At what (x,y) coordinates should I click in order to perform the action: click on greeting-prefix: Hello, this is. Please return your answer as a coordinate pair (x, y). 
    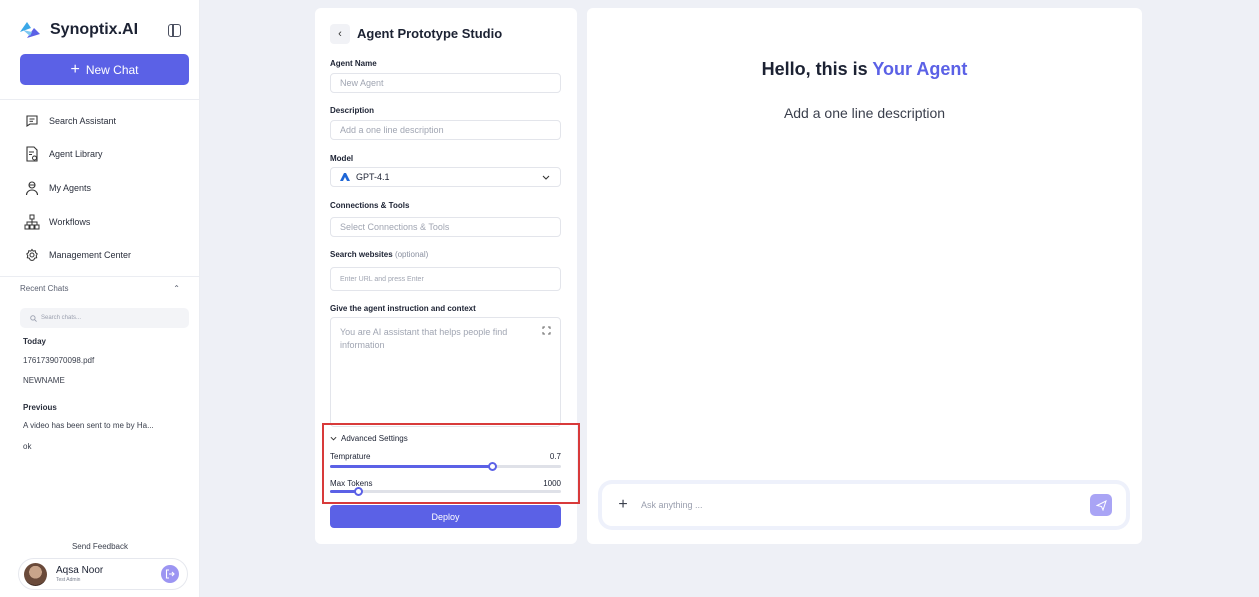
    Looking at the image, I should click on (814, 69).